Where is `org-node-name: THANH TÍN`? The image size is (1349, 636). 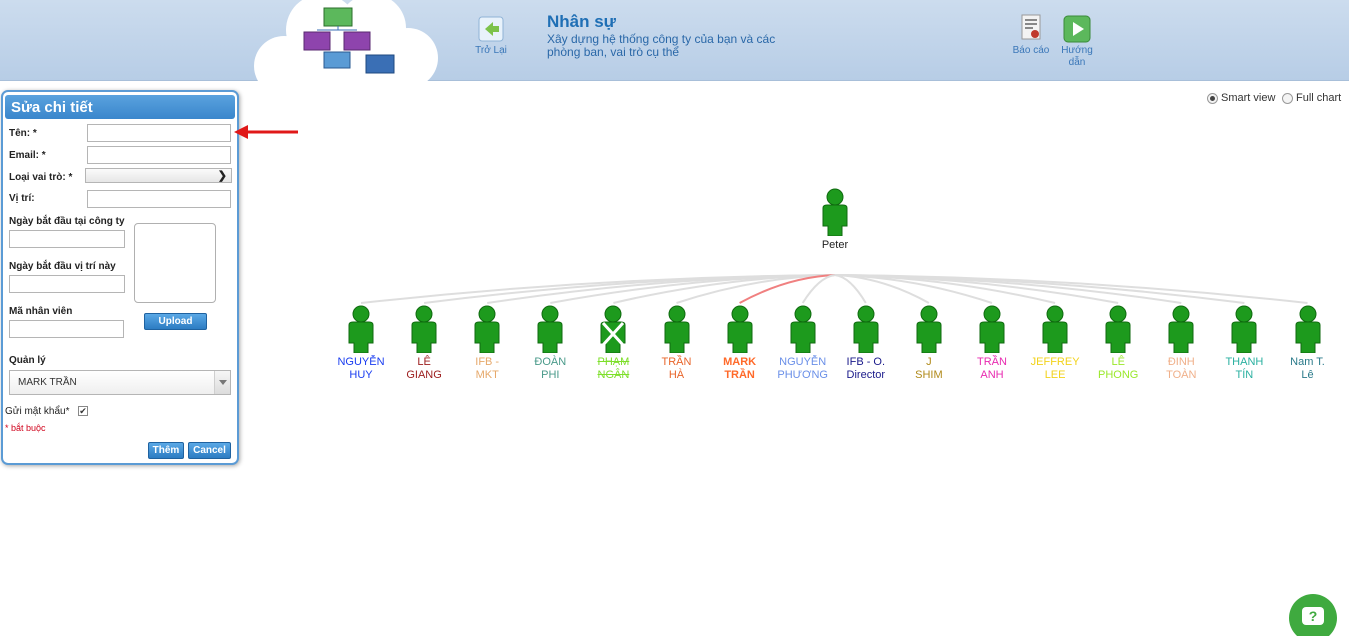
org-node-name: THANH TÍN is located at coordinates (1244, 369).